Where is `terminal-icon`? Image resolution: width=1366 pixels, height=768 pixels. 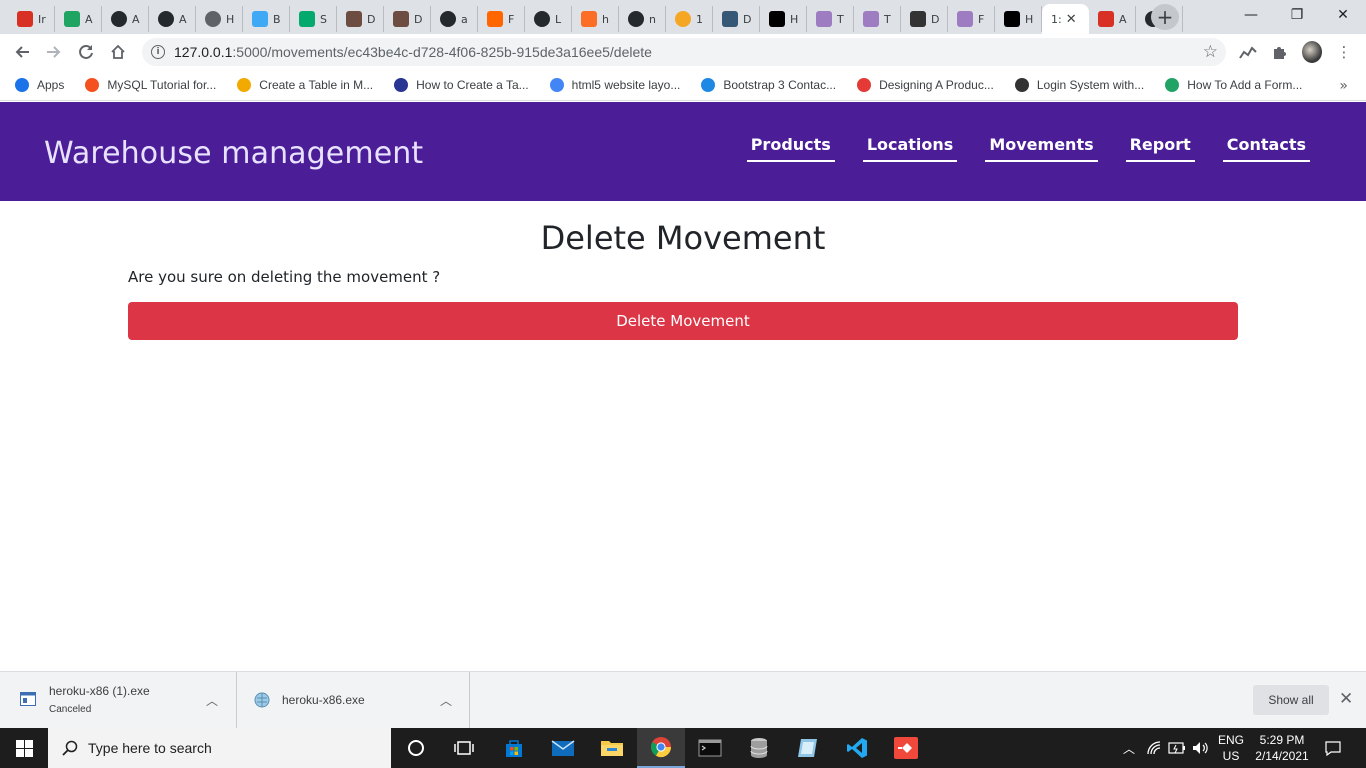
terminal-icon is located at coordinates (710, 748).